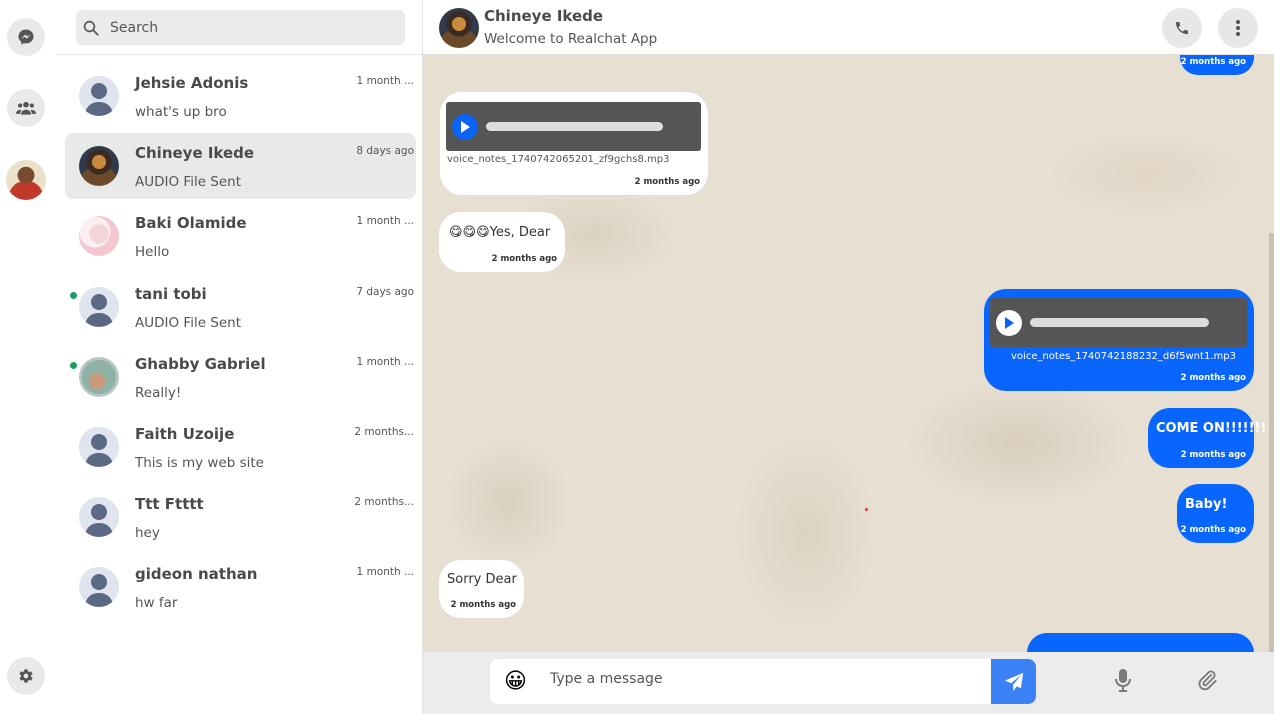 This screenshot has width=1274, height=714. I want to click on emoji-button: 😀, so click(515, 681).